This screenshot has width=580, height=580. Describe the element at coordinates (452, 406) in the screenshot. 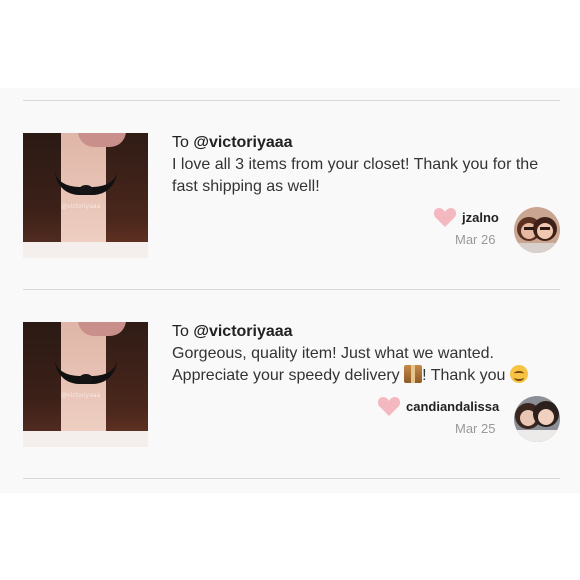

I see `reviewer-username: candiandalissa` at that location.